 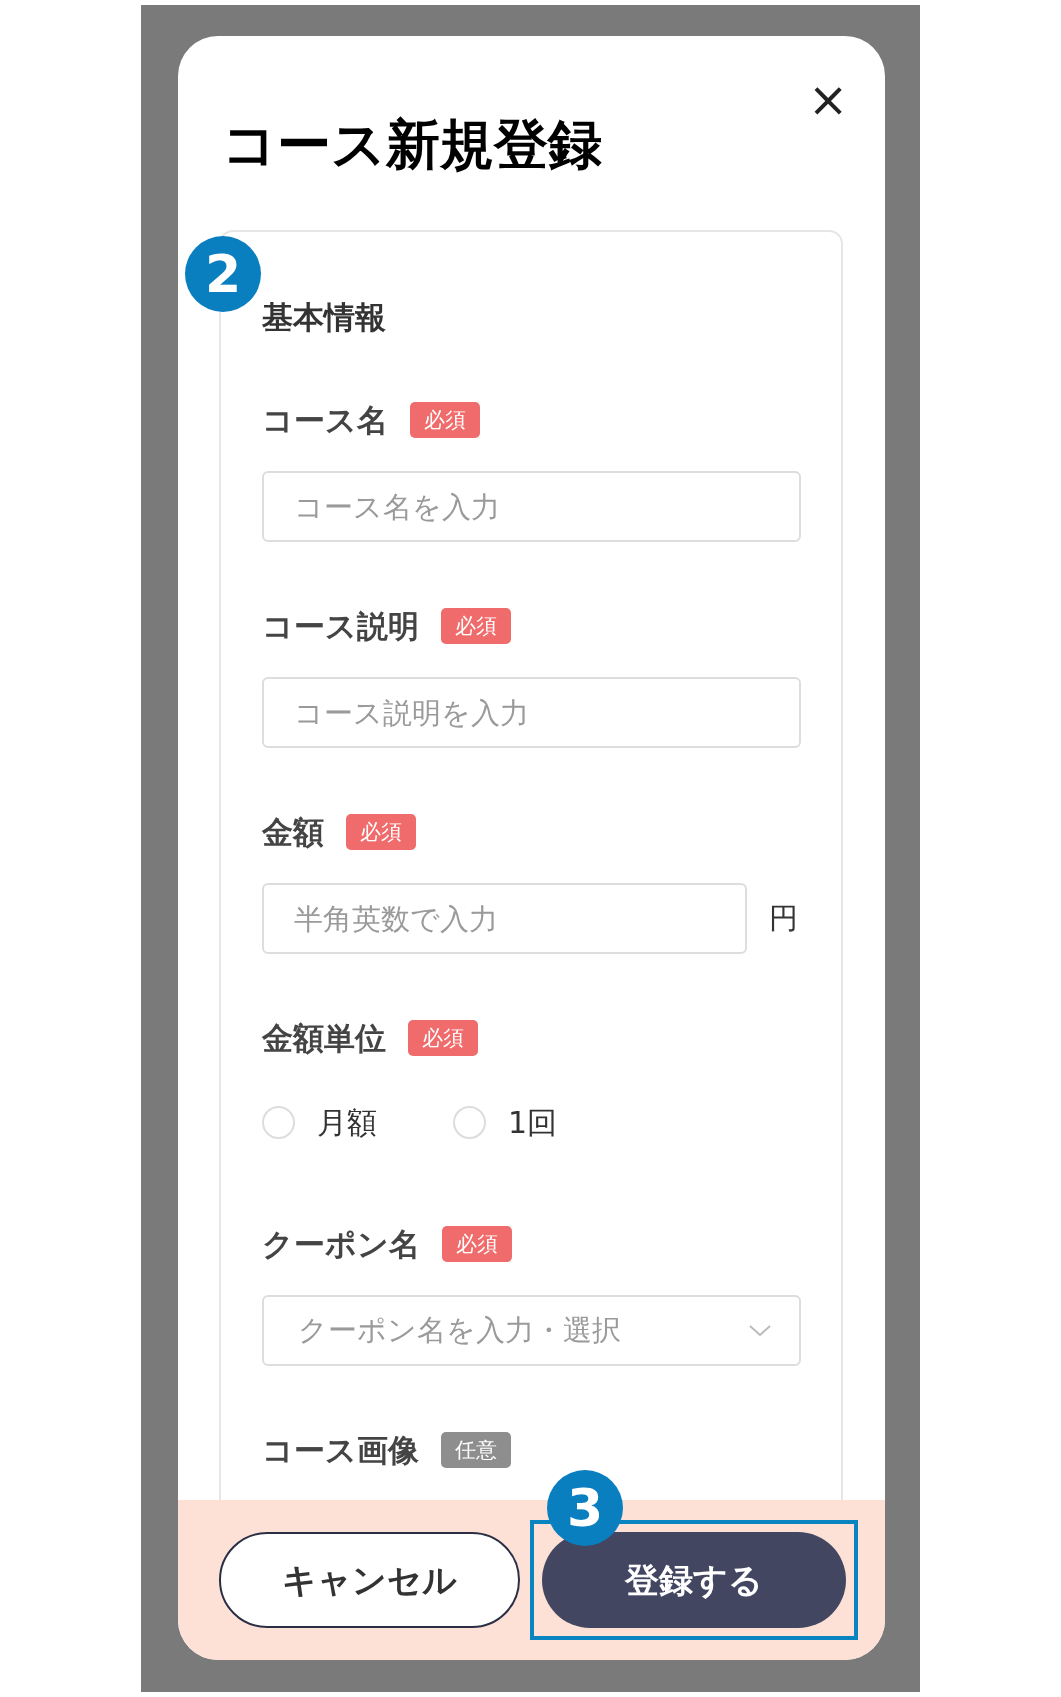 I want to click on close-button: ×, so click(x=828, y=99).